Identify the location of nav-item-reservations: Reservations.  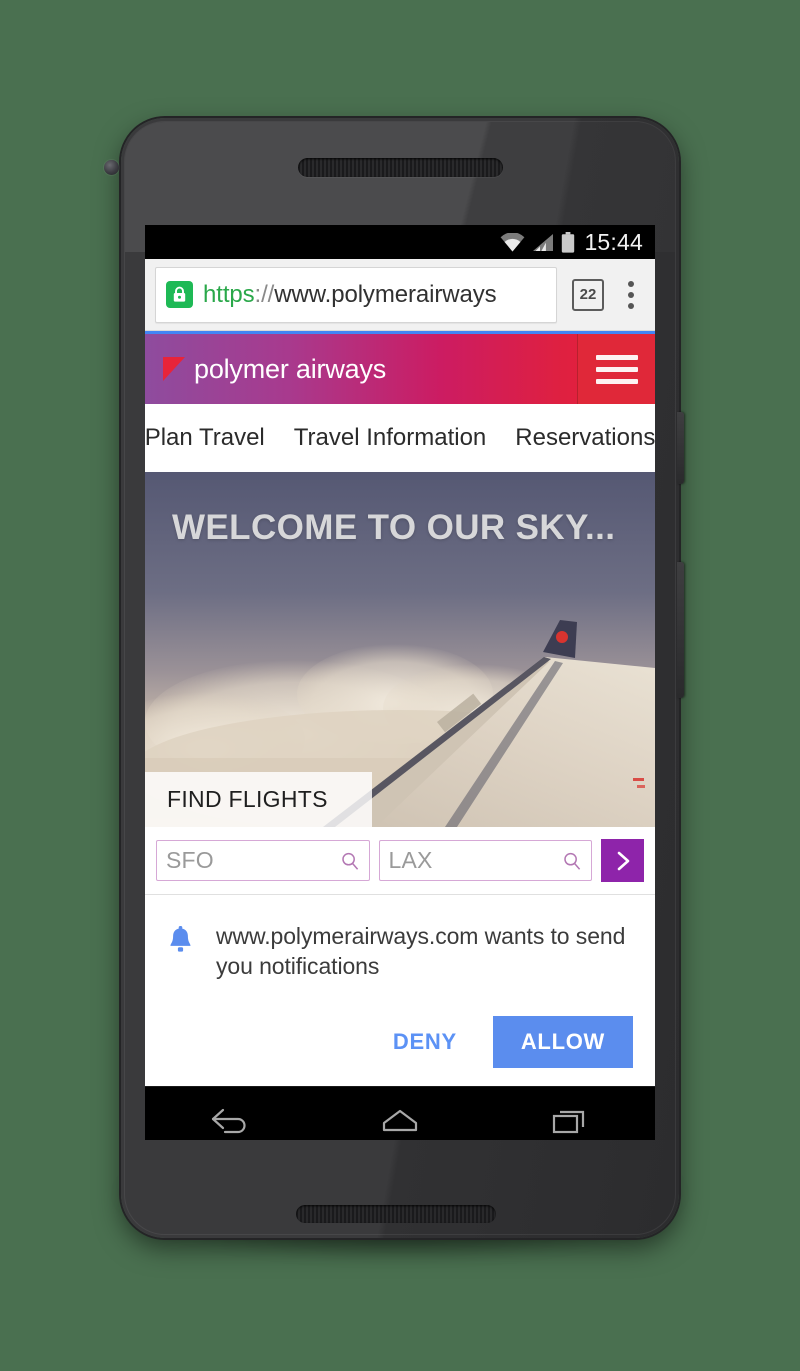
(585, 438).